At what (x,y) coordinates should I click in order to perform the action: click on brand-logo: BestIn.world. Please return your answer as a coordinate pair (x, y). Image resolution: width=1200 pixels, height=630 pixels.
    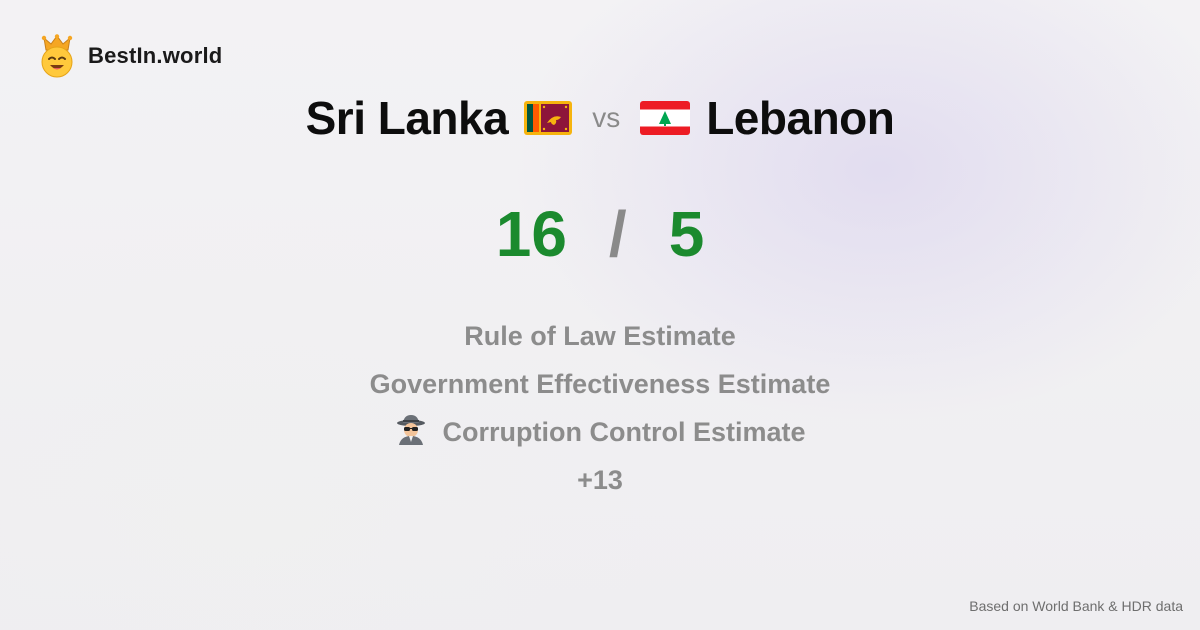
    Looking at the image, I should click on (130, 56).